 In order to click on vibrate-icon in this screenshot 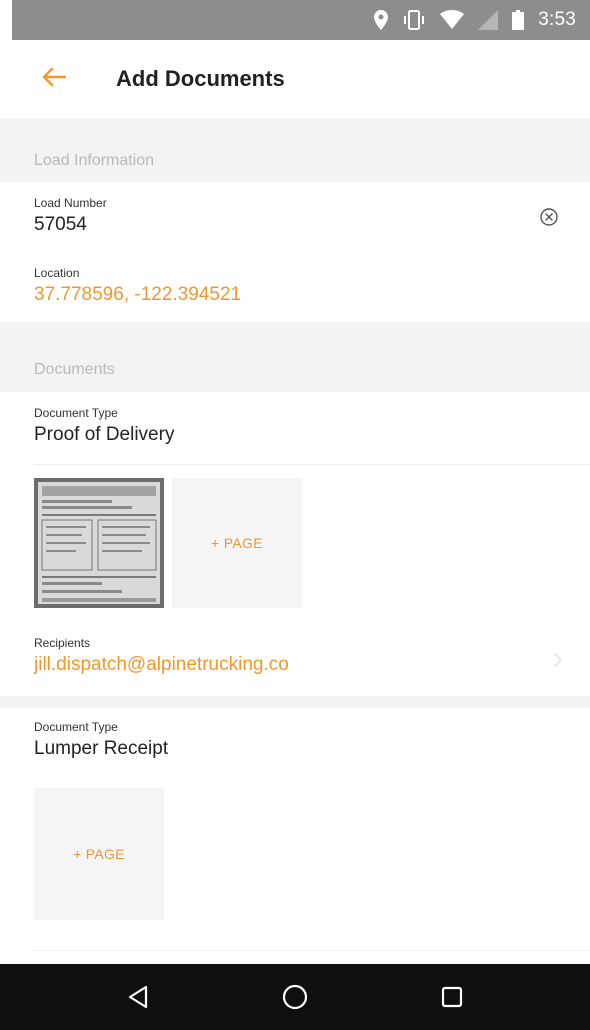, I will do `click(414, 20)`.